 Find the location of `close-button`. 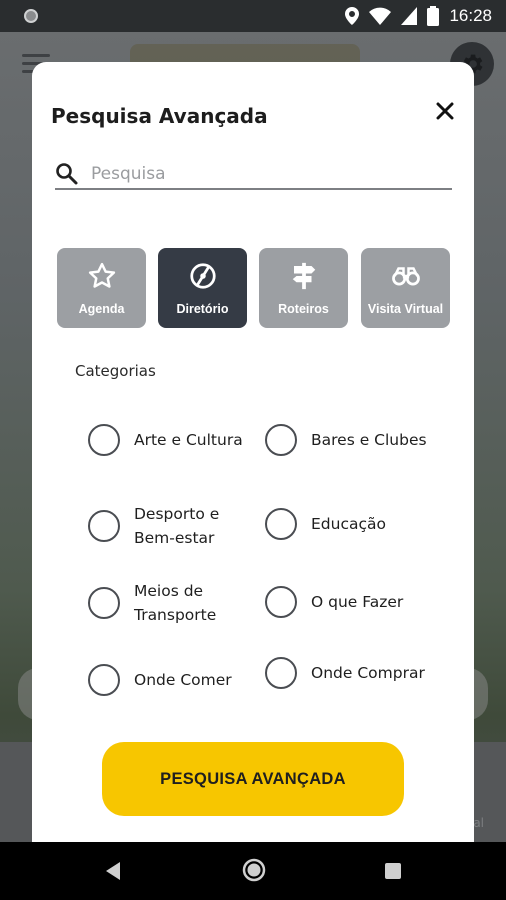

close-button is located at coordinates (445, 111).